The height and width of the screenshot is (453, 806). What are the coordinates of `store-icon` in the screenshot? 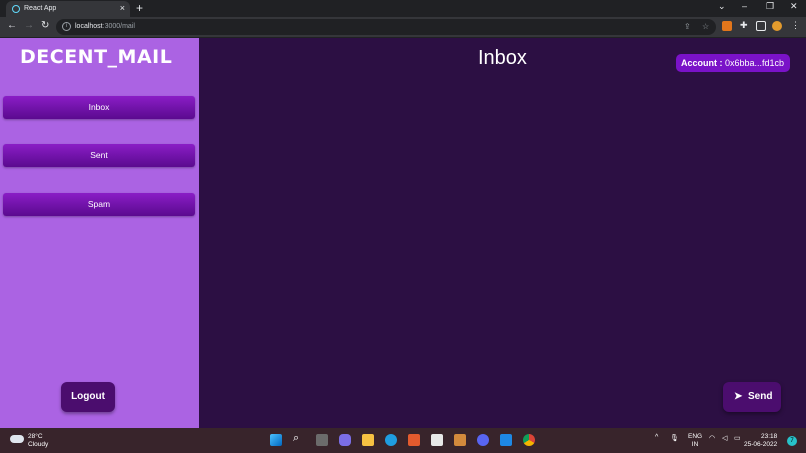 It's located at (437, 440).